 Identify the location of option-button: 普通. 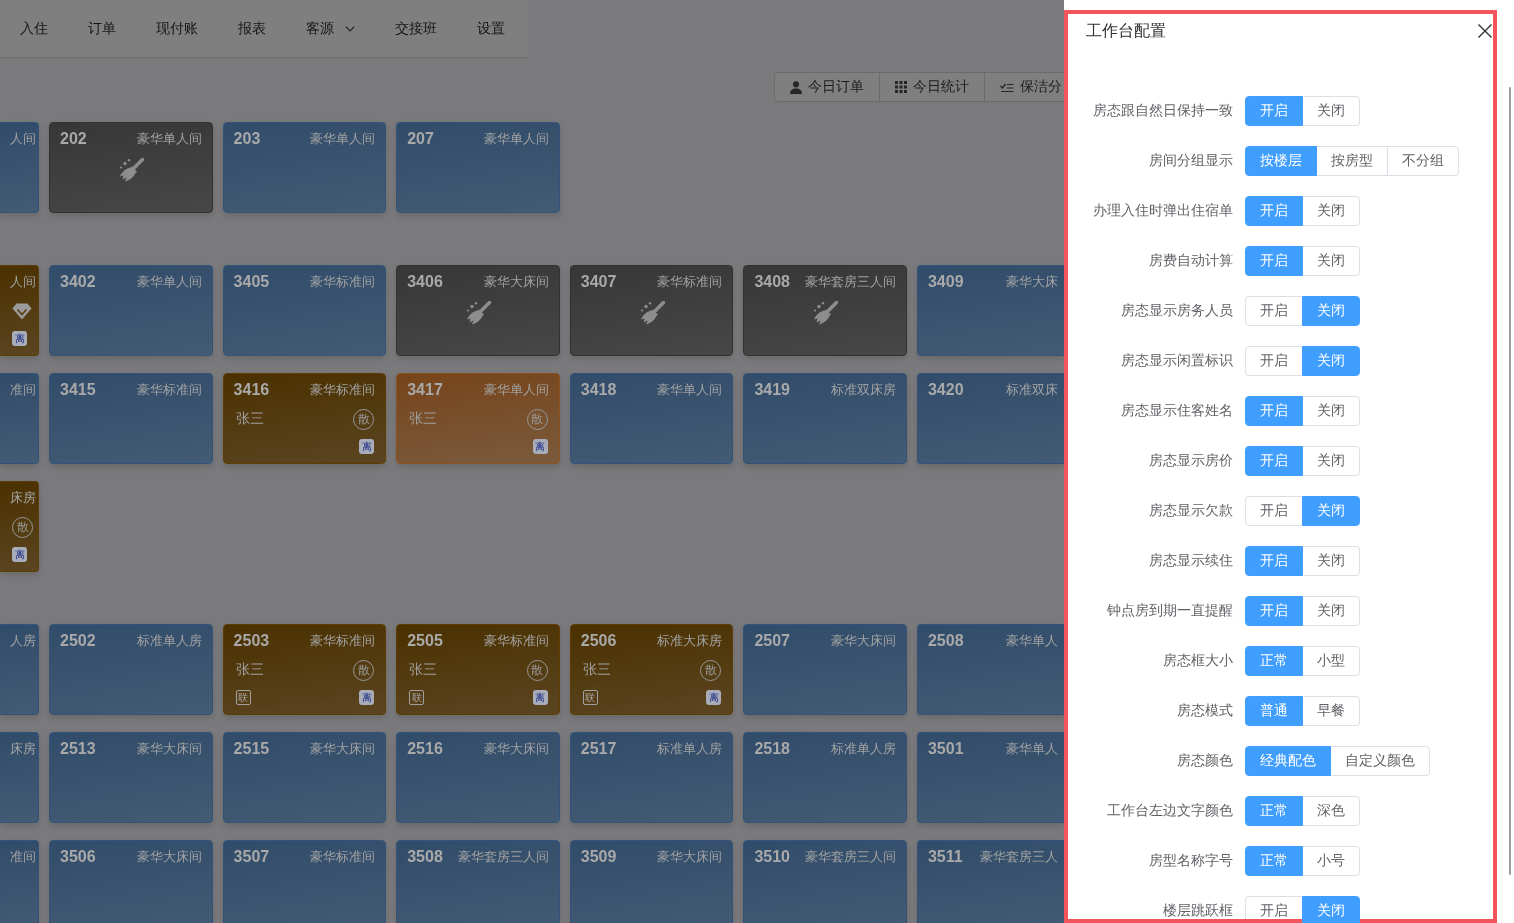
(1274, 711).